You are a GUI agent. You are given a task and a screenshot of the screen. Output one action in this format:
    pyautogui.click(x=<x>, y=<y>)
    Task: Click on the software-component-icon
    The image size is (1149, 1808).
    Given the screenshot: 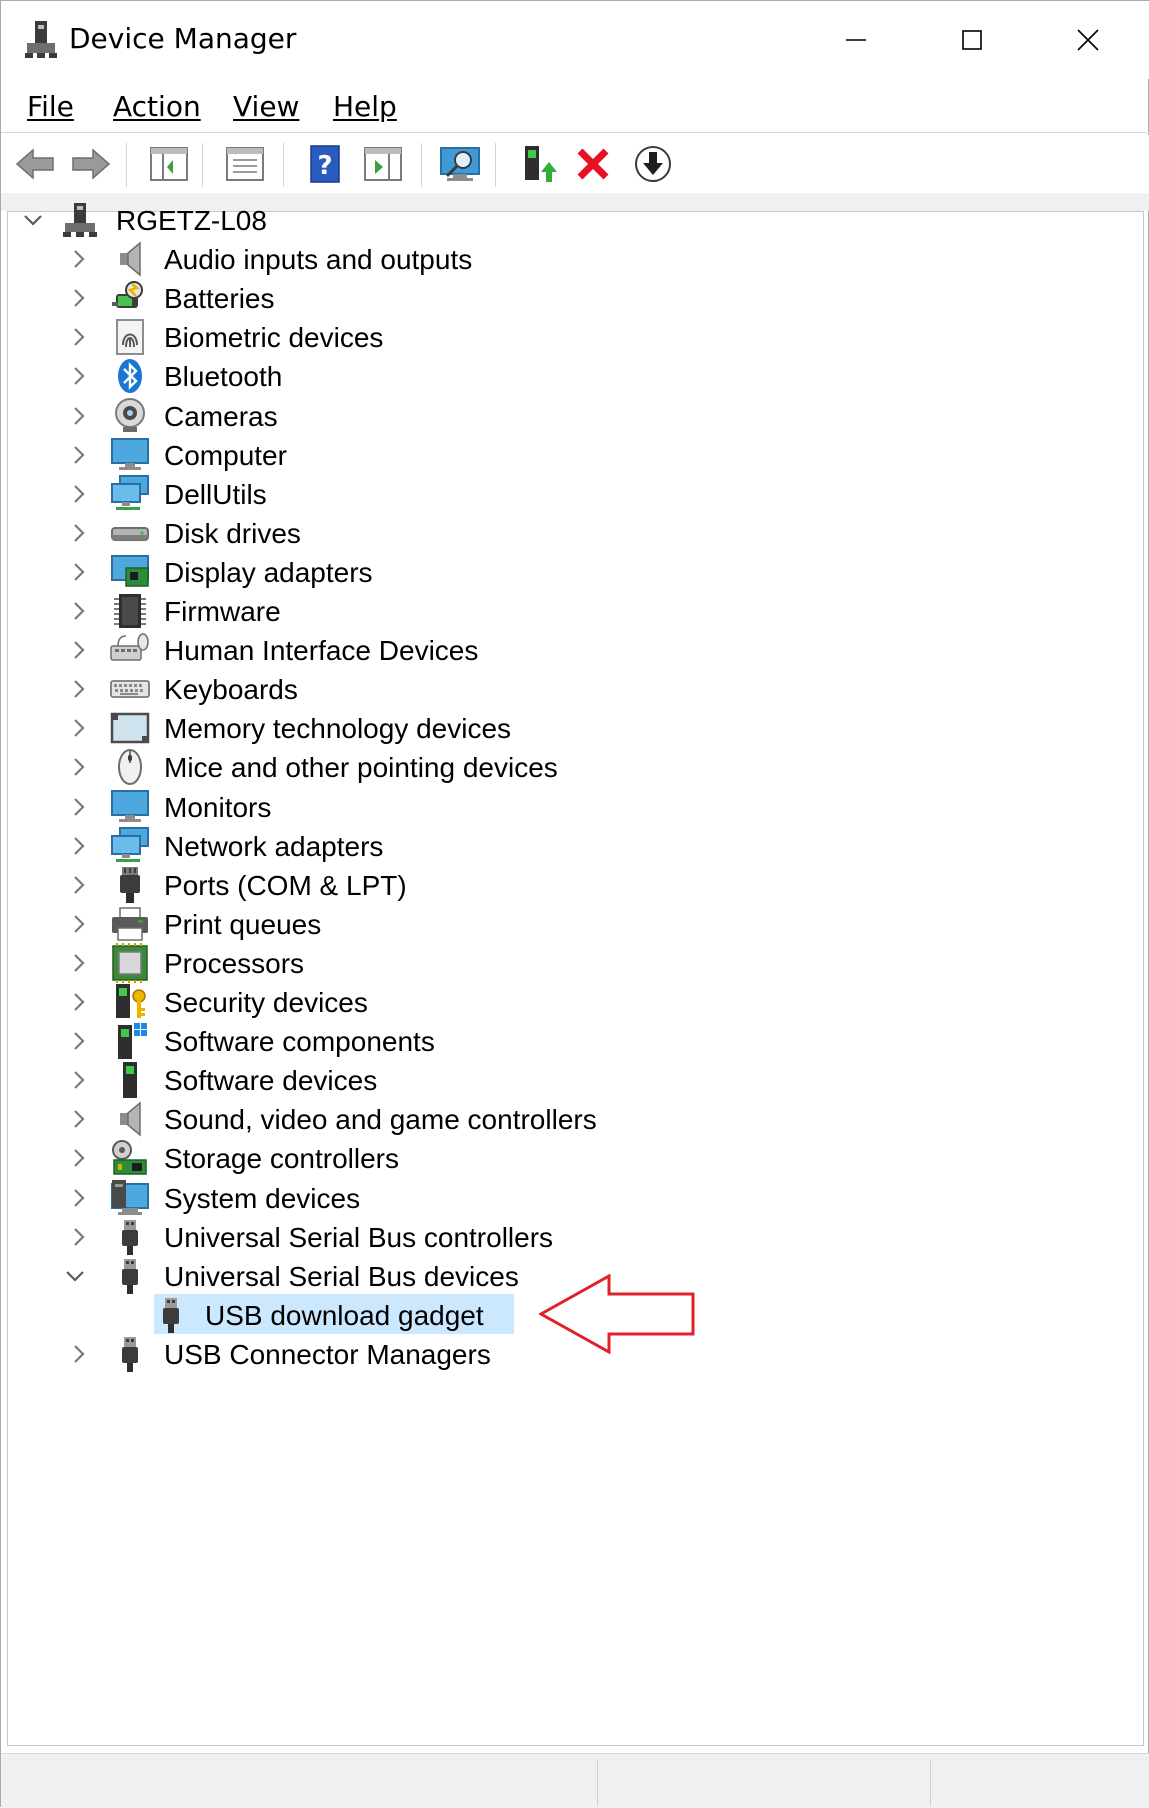 What is the action you would take?
    pyautogui.click(x=130, y=1041)
    